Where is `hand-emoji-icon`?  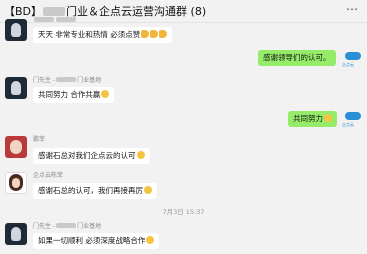 hand-emoji-icon is located at coordinates (140, 155).